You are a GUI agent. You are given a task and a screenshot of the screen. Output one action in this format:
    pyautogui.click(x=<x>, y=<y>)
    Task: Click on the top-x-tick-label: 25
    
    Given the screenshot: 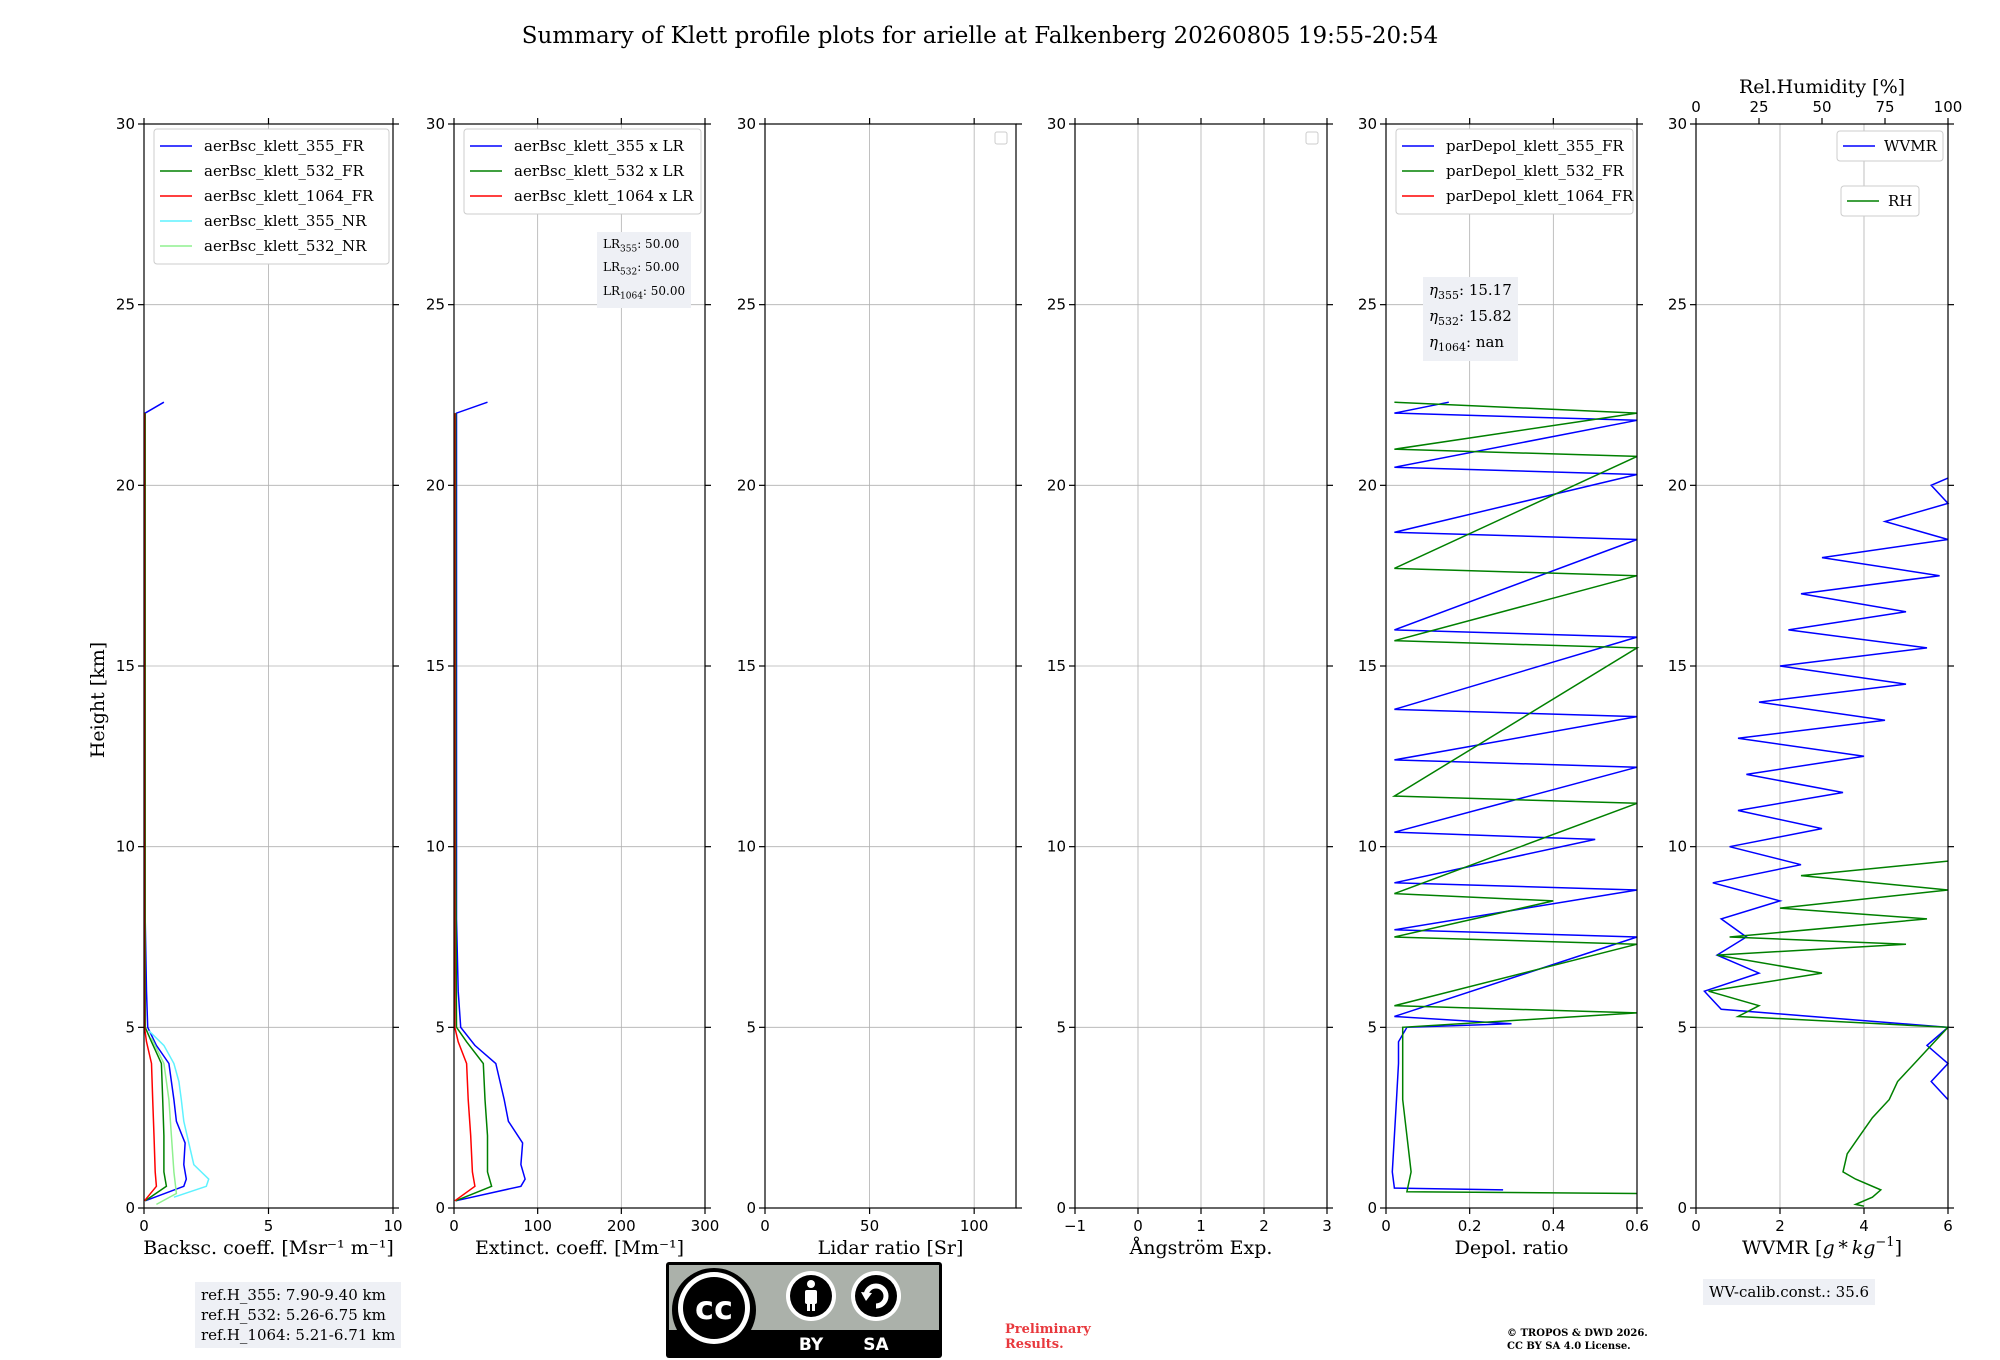 What is the action you would take?
    pyautogui.click(x=1758, y=107)
    